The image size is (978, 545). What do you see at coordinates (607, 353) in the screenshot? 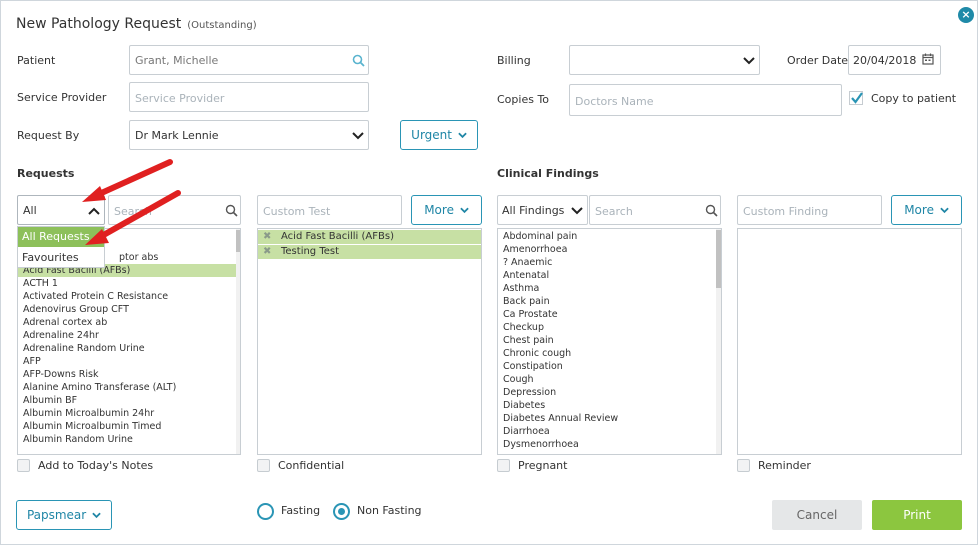
I see `finding-list-item: Chronic cough` at bounding box center [607, 353].